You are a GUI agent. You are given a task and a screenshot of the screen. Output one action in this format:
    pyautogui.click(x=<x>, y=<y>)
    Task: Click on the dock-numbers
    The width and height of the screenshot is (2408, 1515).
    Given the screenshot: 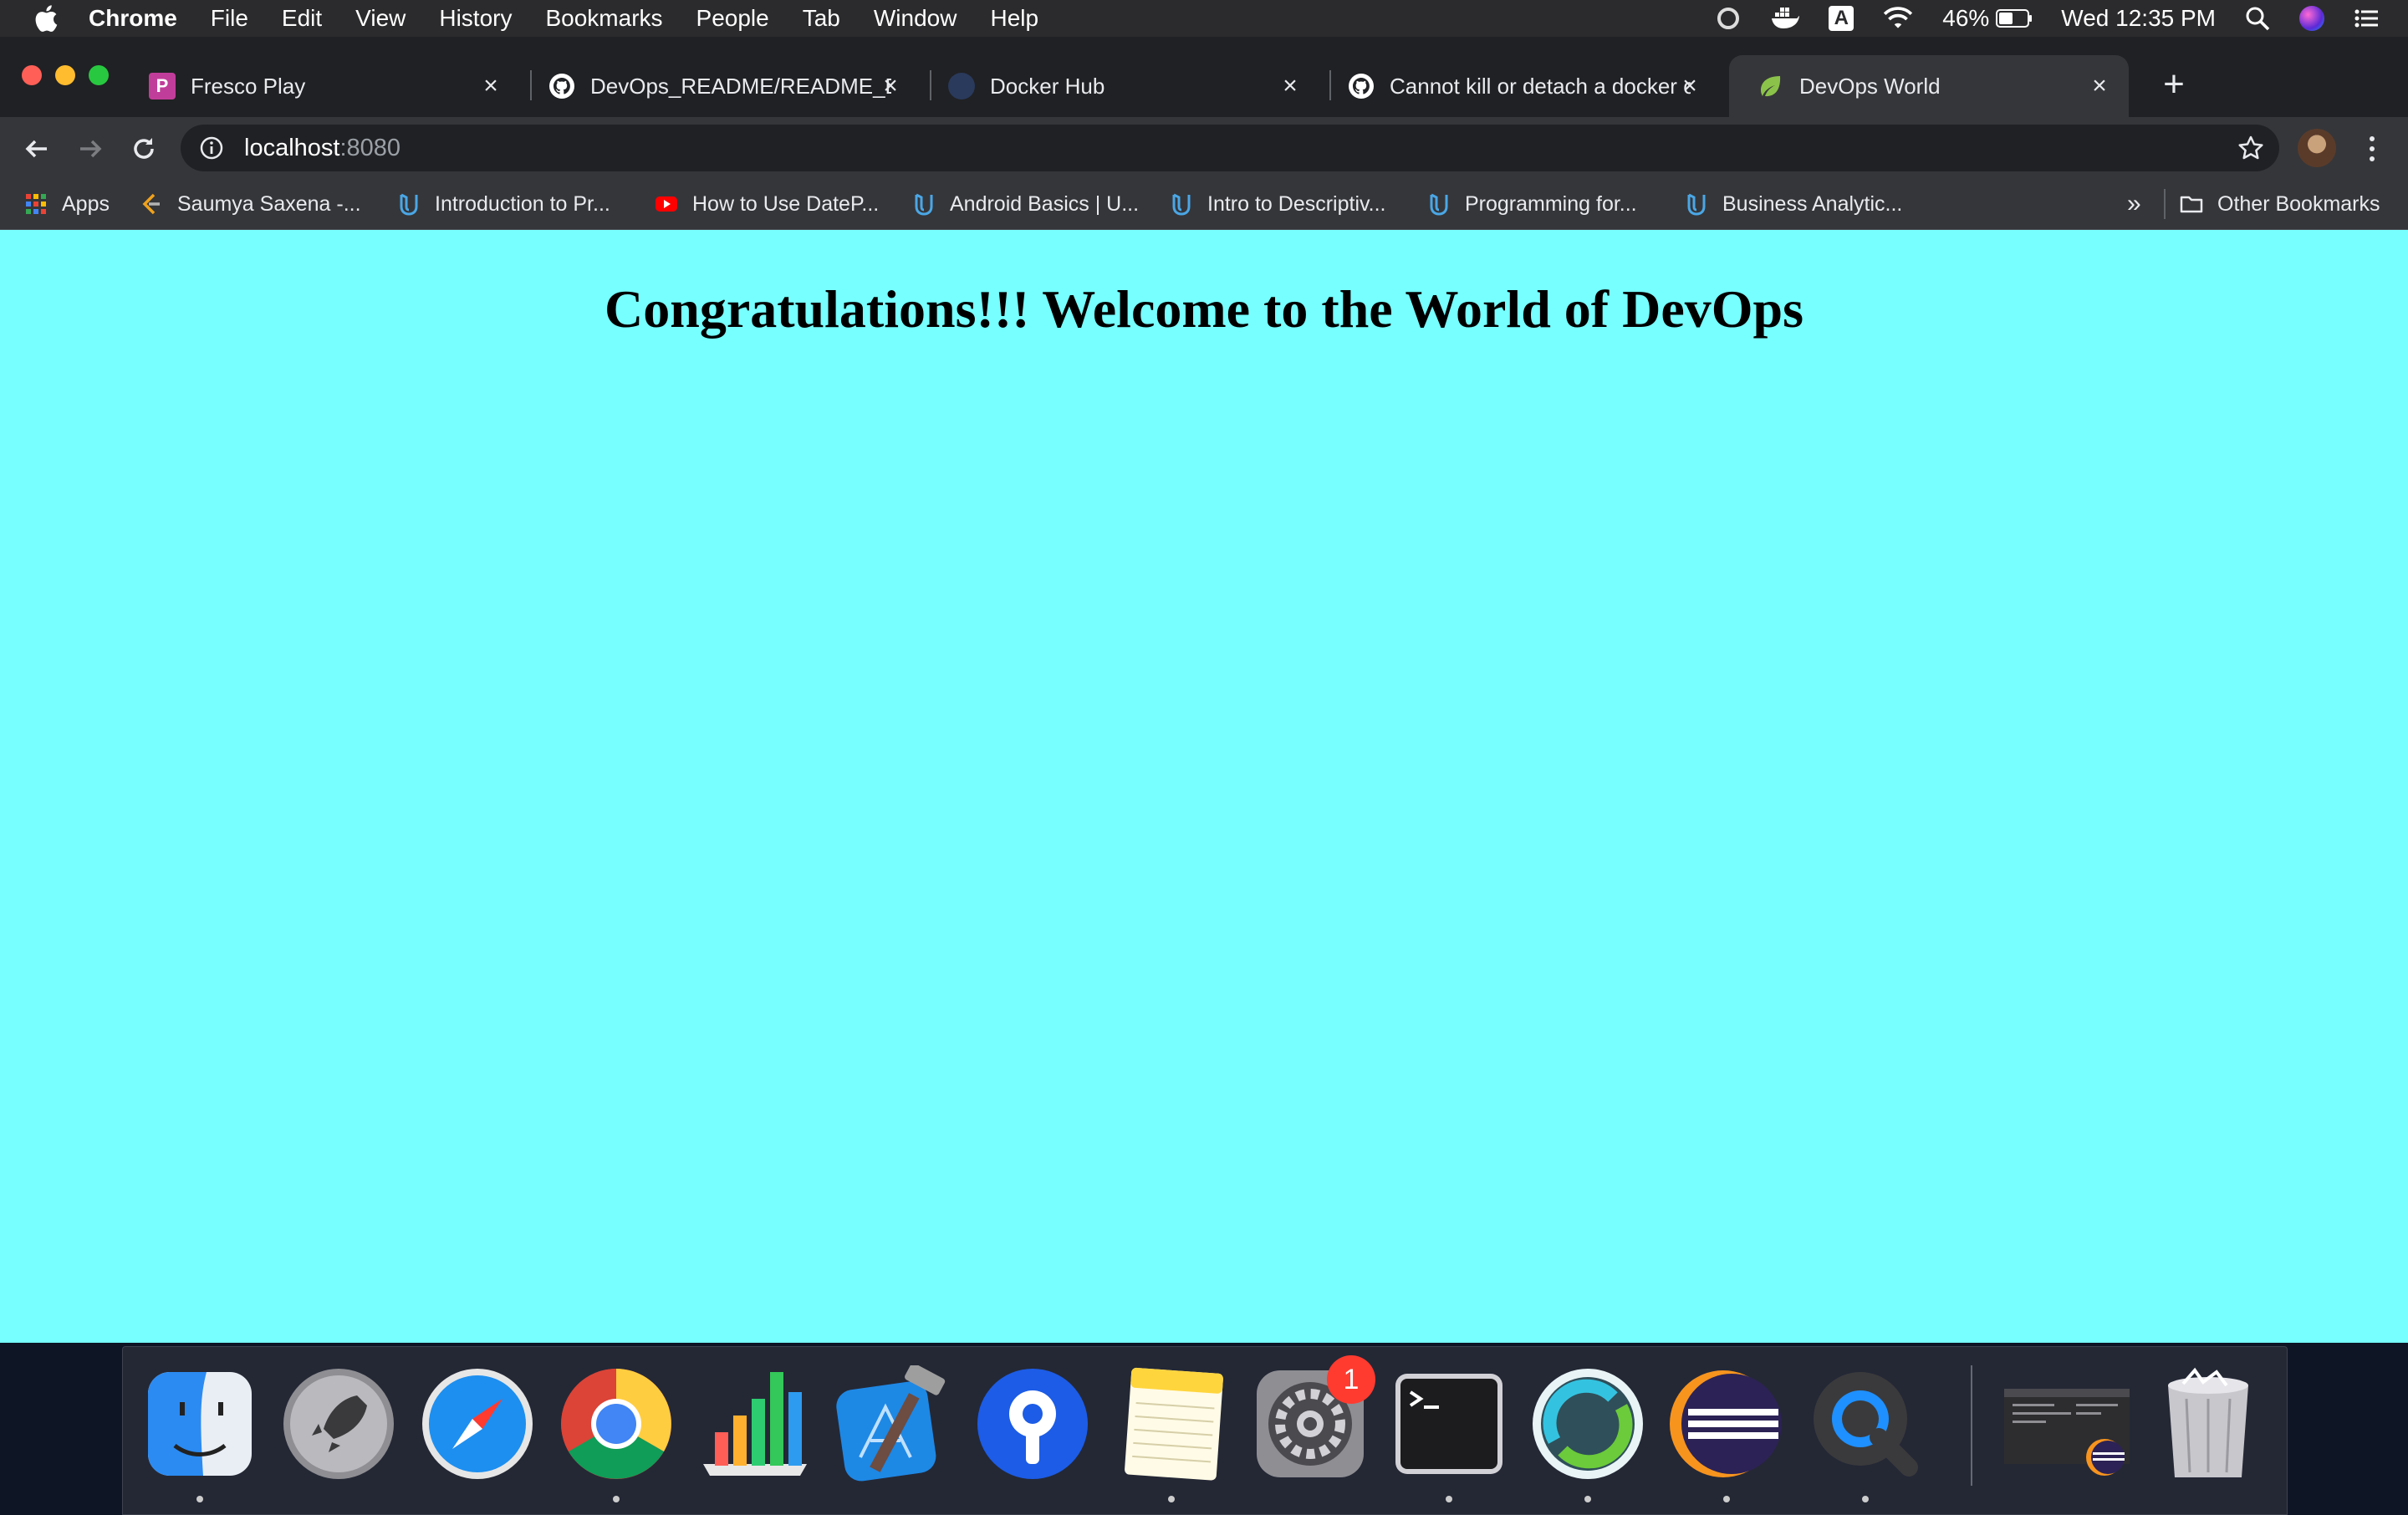 What is the action you would take?
    pyautogui.click(x=755, y=1423)
    